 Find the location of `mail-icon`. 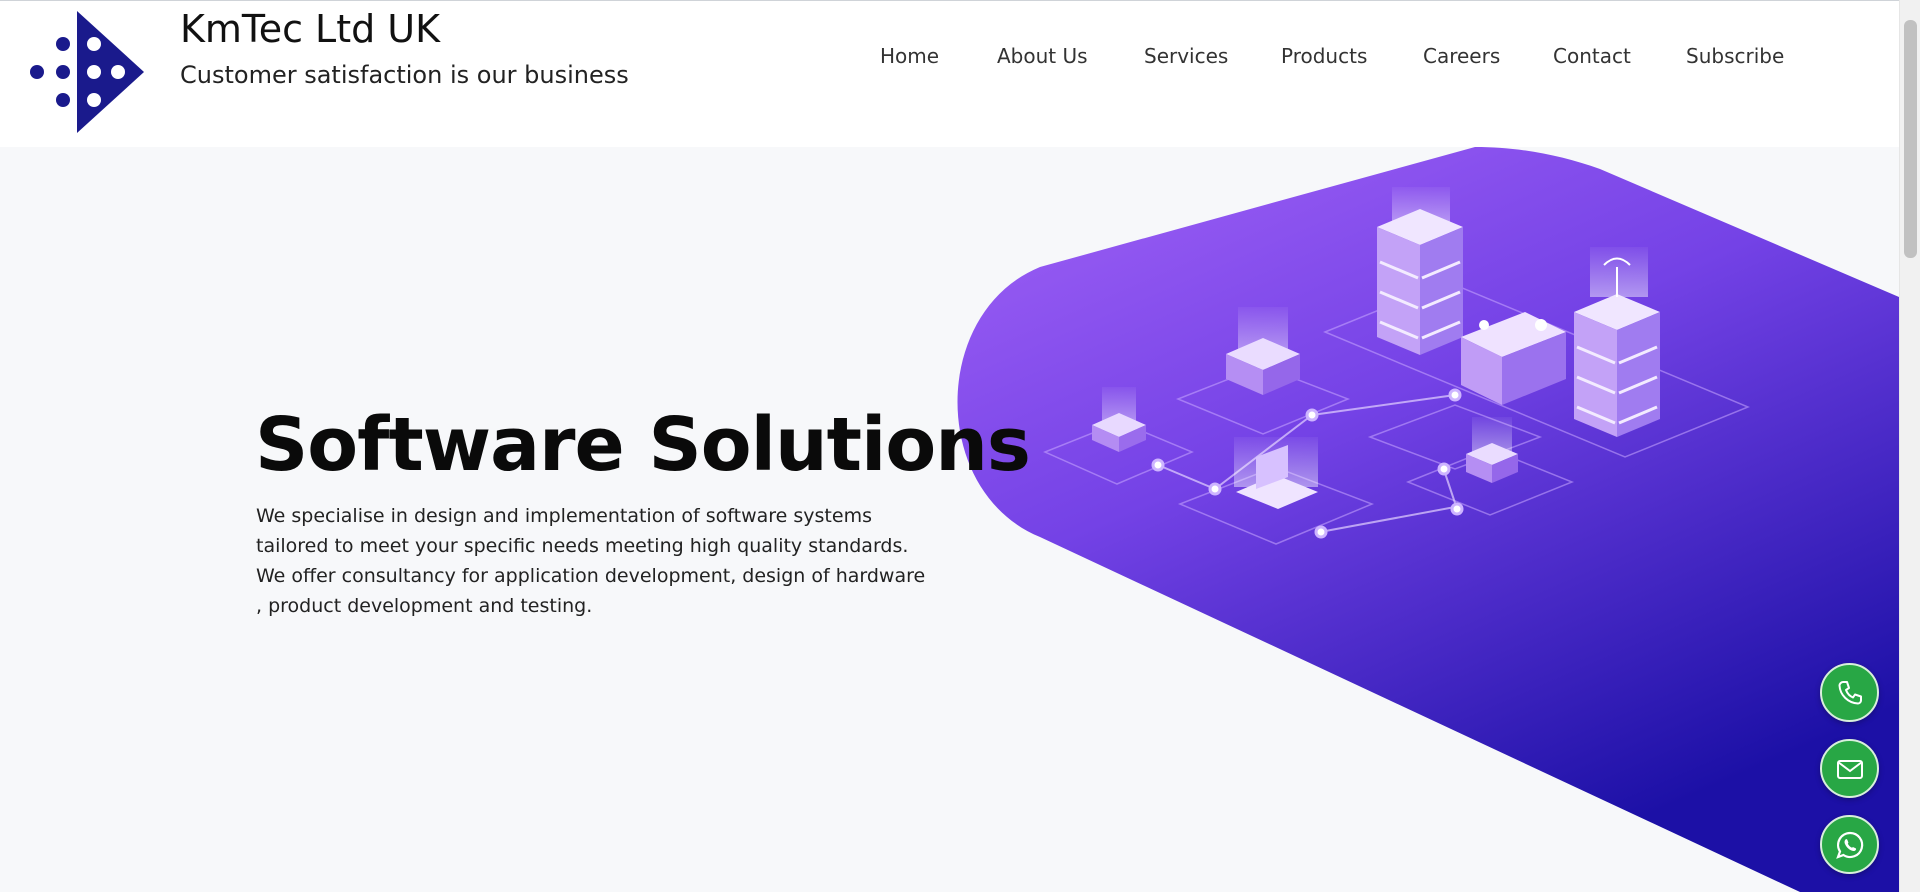

mail-icon is located at coordinates (1849, 769).